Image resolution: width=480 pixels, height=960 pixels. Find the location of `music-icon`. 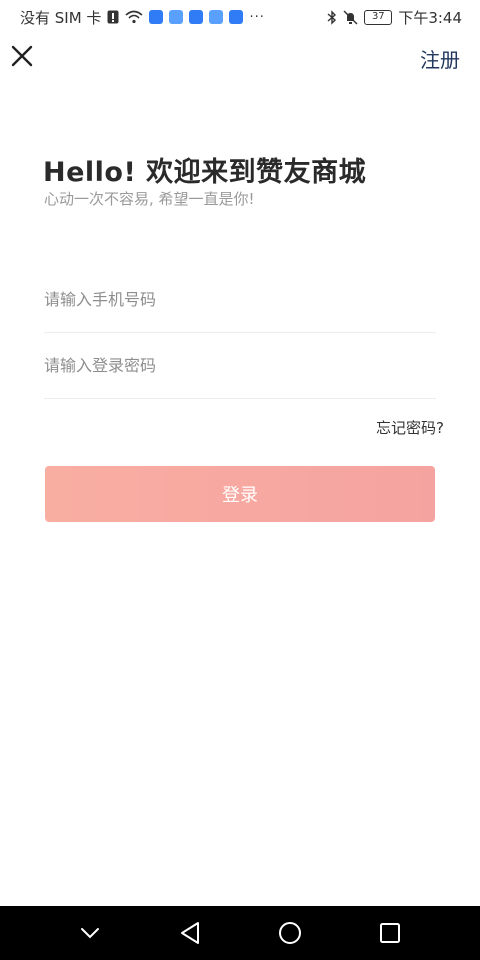

music-icon is located at coordinates (176, 17).